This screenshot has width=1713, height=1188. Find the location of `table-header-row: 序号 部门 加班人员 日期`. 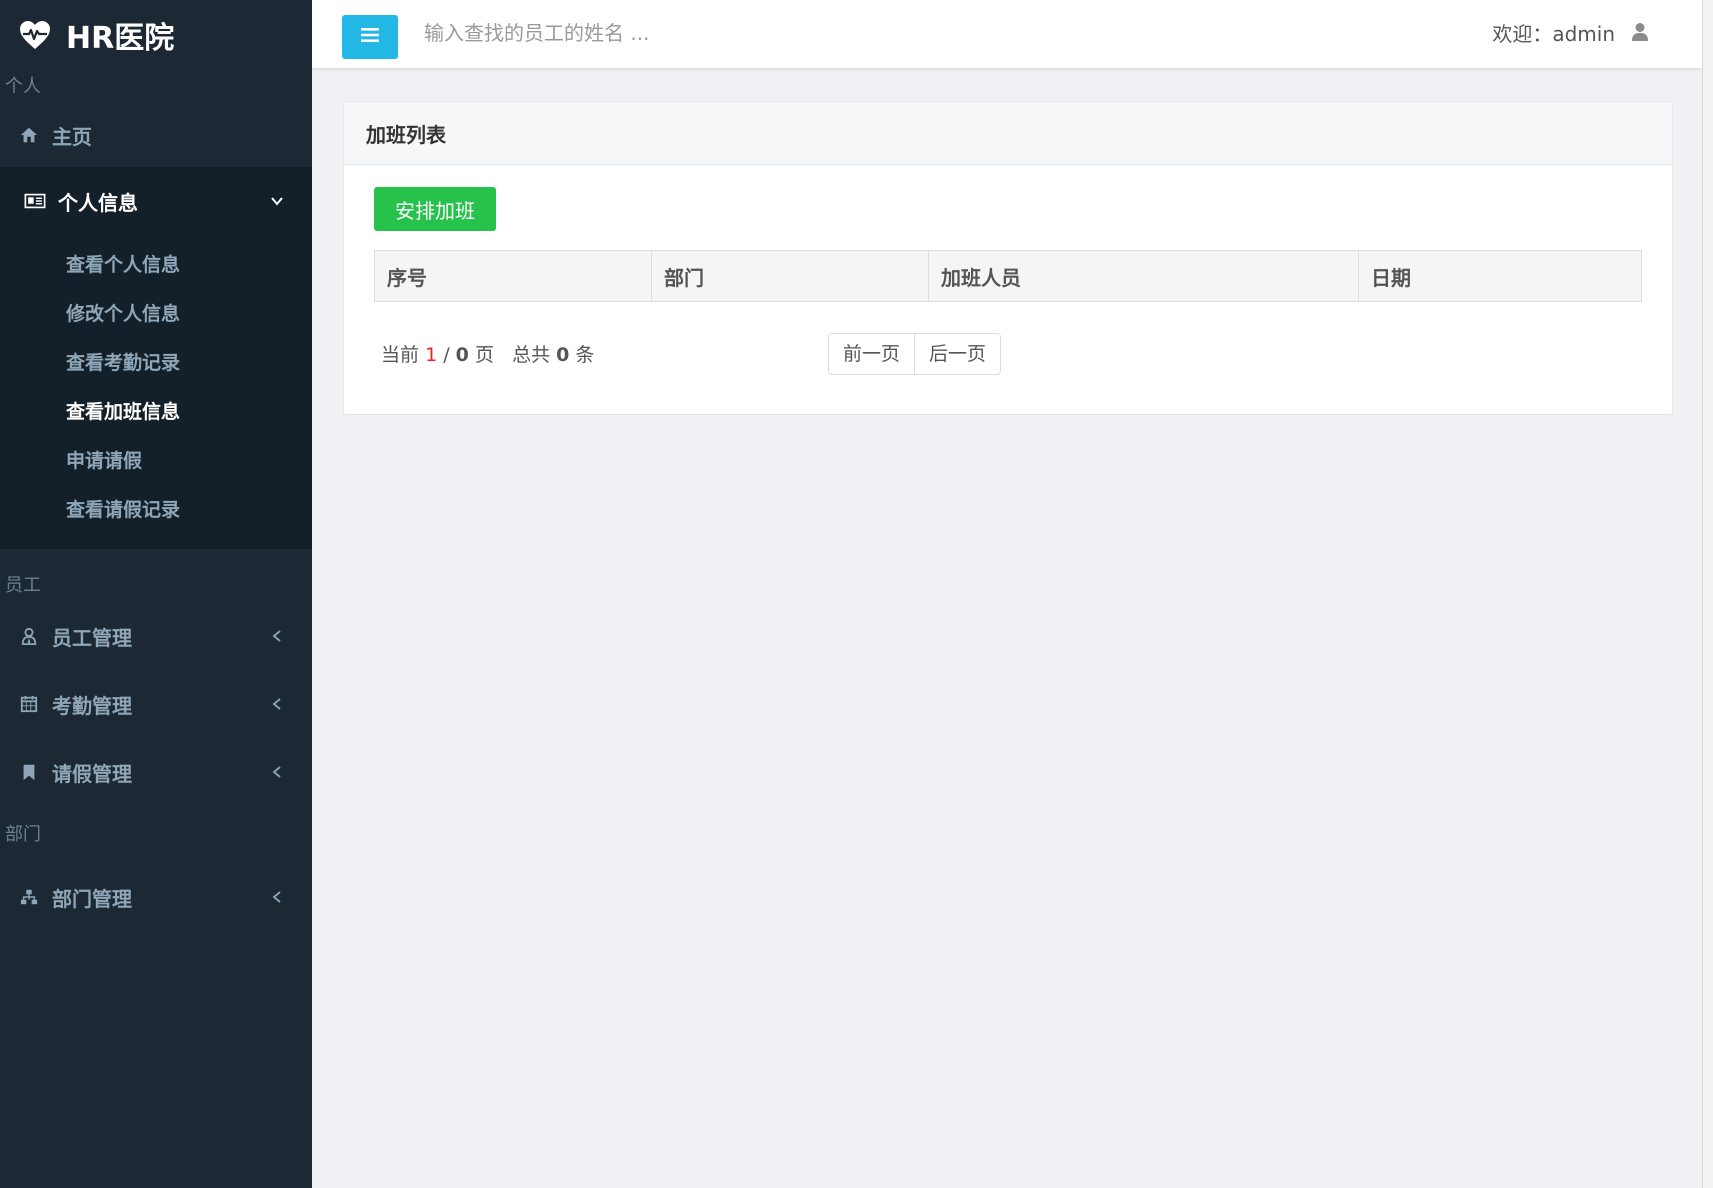

table-header-row: 序号 部门 加班人员 日期 is located at coordinates (1008, 276).